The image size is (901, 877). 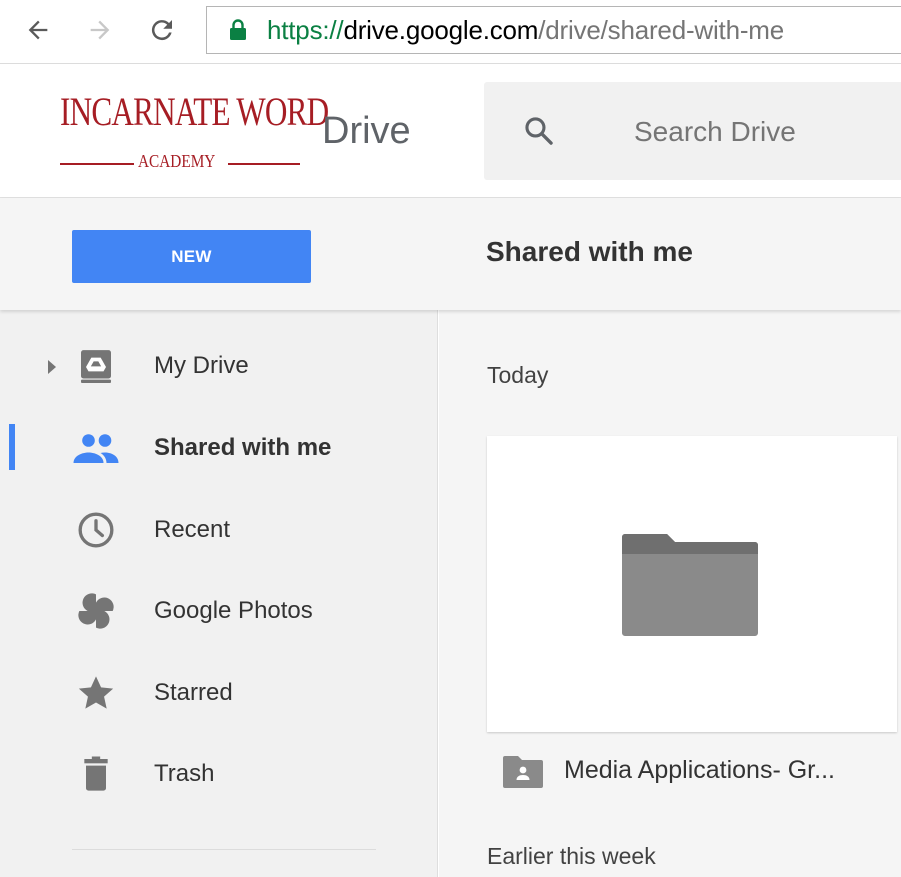 I want to click on search-input: Search Drive, so click(x=715, y=132).